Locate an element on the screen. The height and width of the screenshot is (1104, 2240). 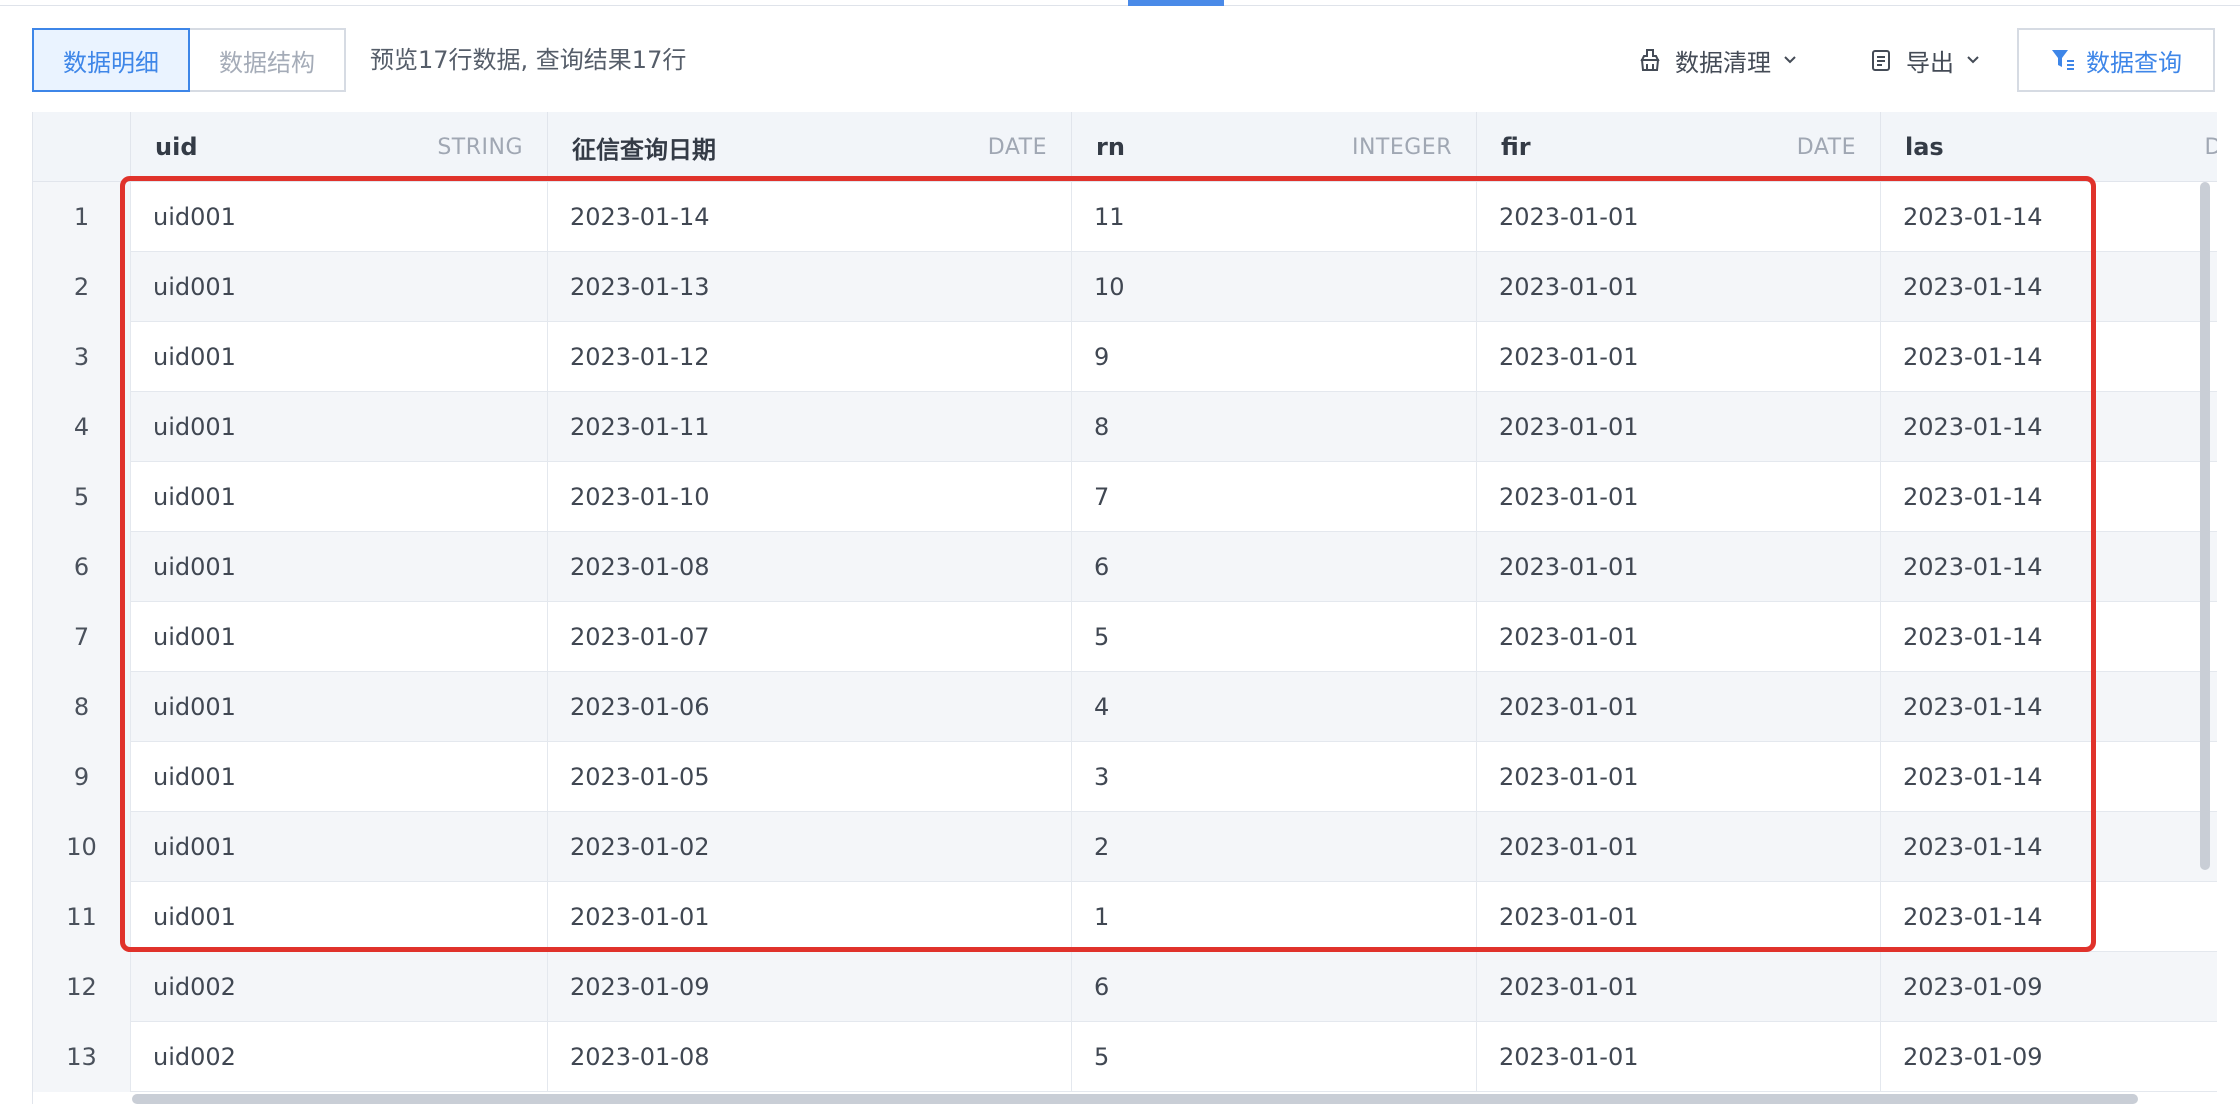
export-label: 导出 is located at coordinates (1930, 62).